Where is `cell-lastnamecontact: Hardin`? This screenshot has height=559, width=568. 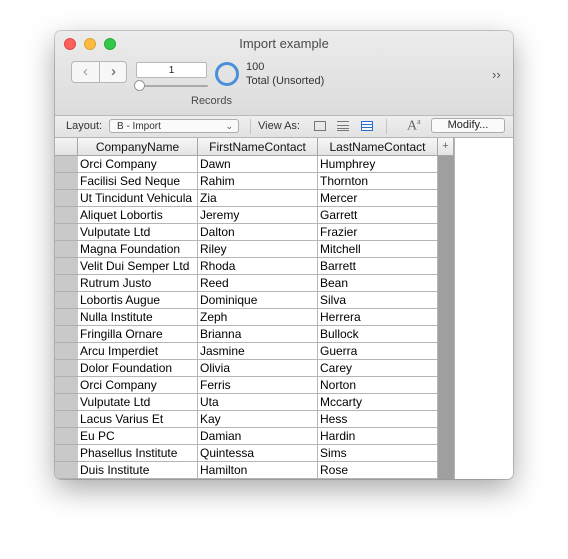
cell-lastnamecontact: Hardin is located at coordinates (378, 436).